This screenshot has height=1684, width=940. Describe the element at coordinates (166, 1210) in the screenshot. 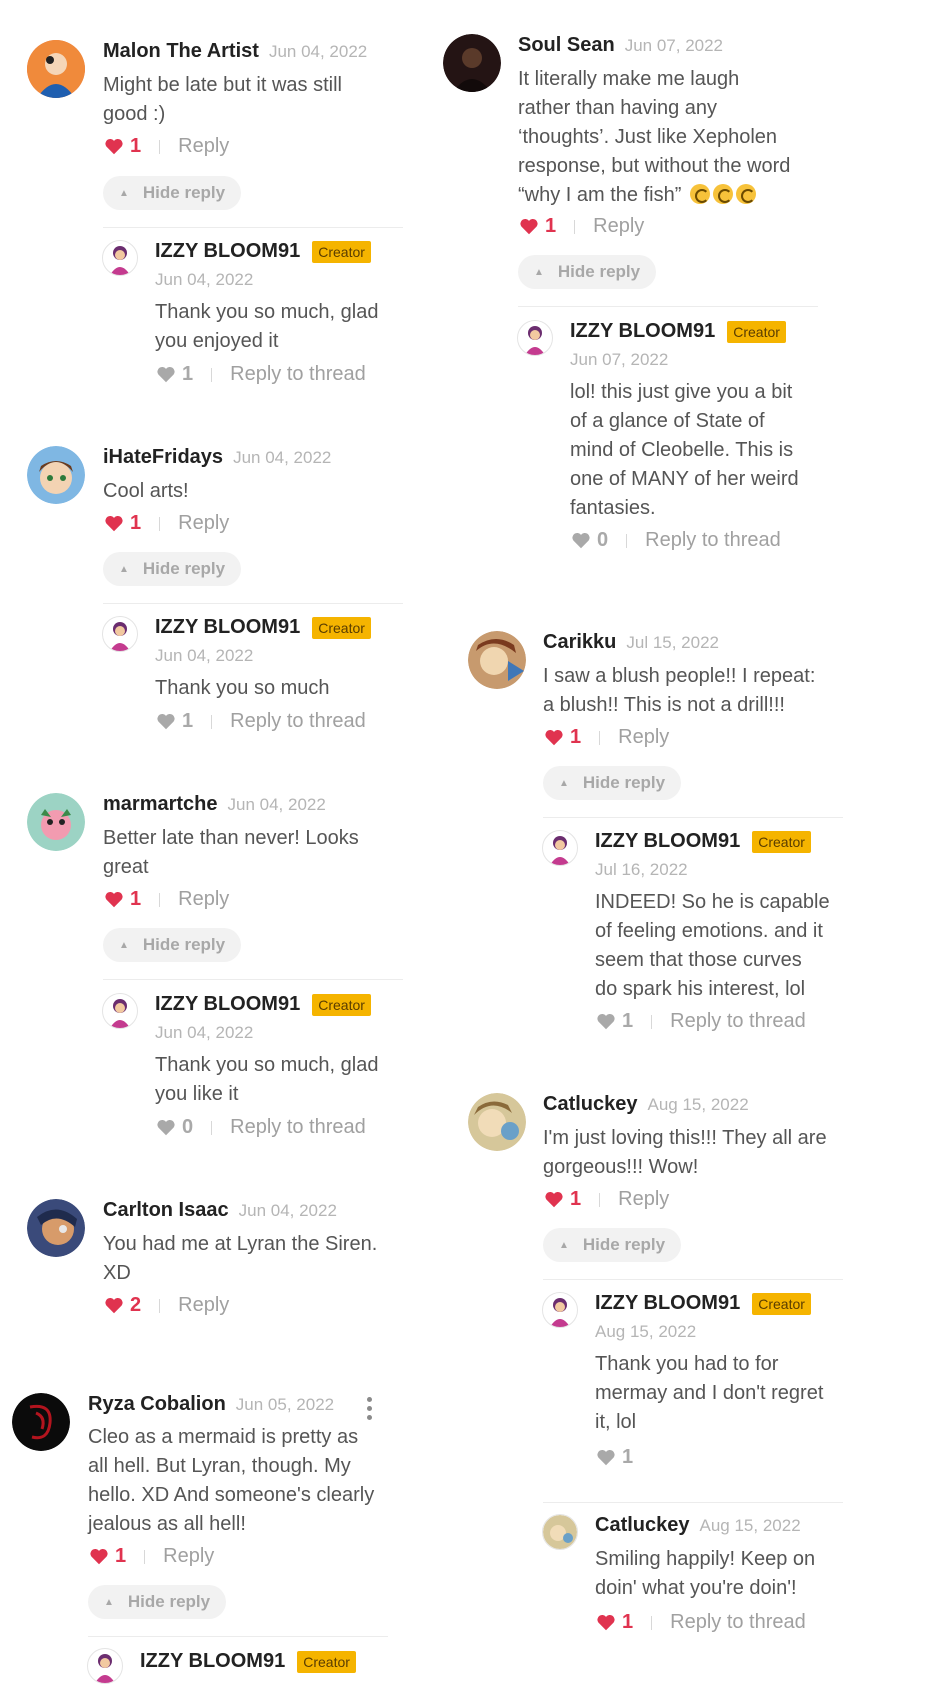

I see `comment-author: Carlton Isaac` at that location.